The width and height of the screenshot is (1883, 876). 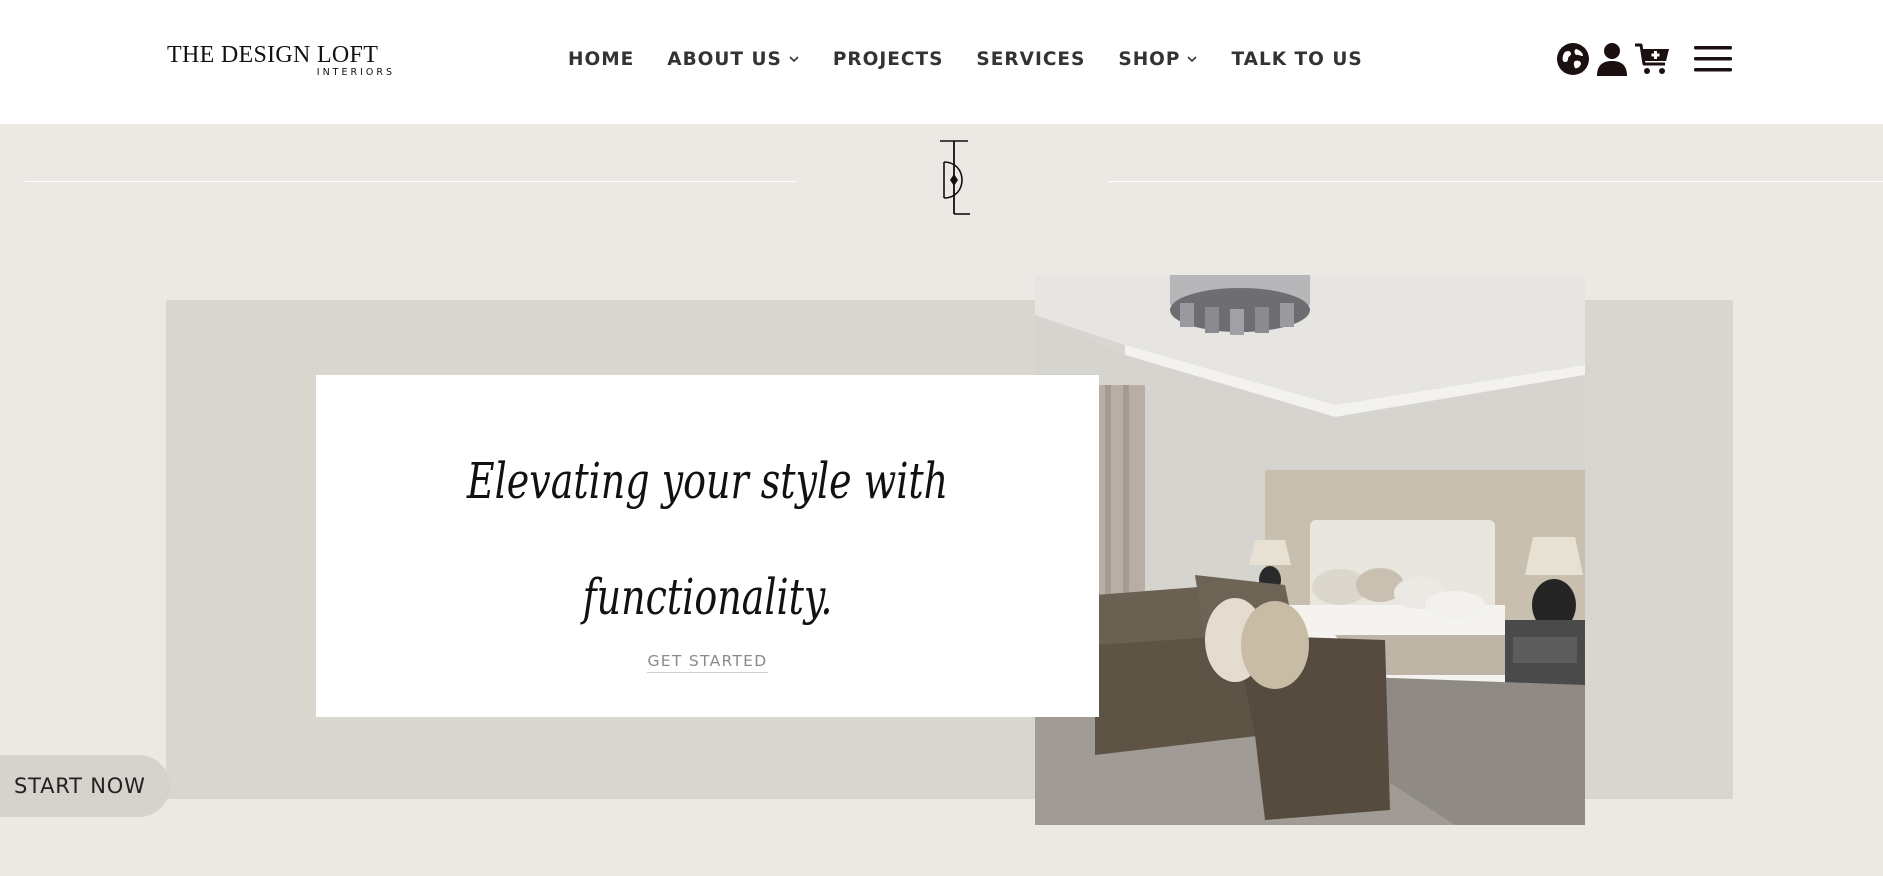 I want to click on brand-name: THE DESIGN LOFT, so click(x=273, y=55).